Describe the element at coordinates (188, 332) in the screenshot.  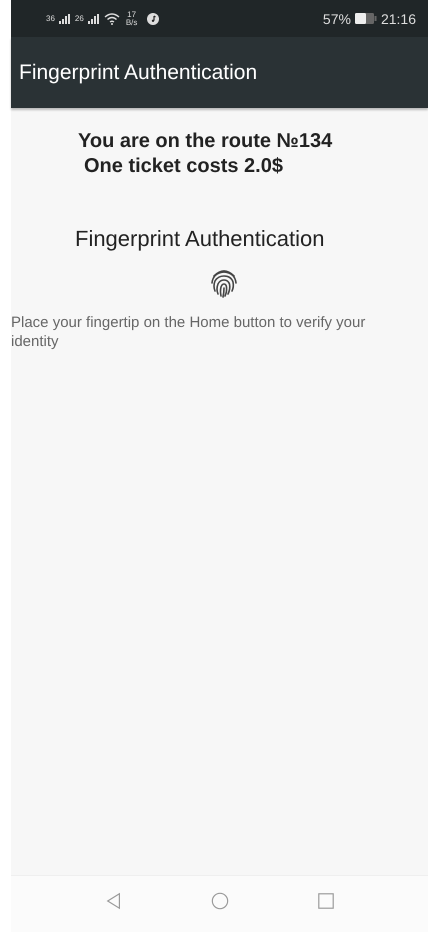
I see `instruction-text: Place your fingertip on the Home button to verify your identity` at that location.